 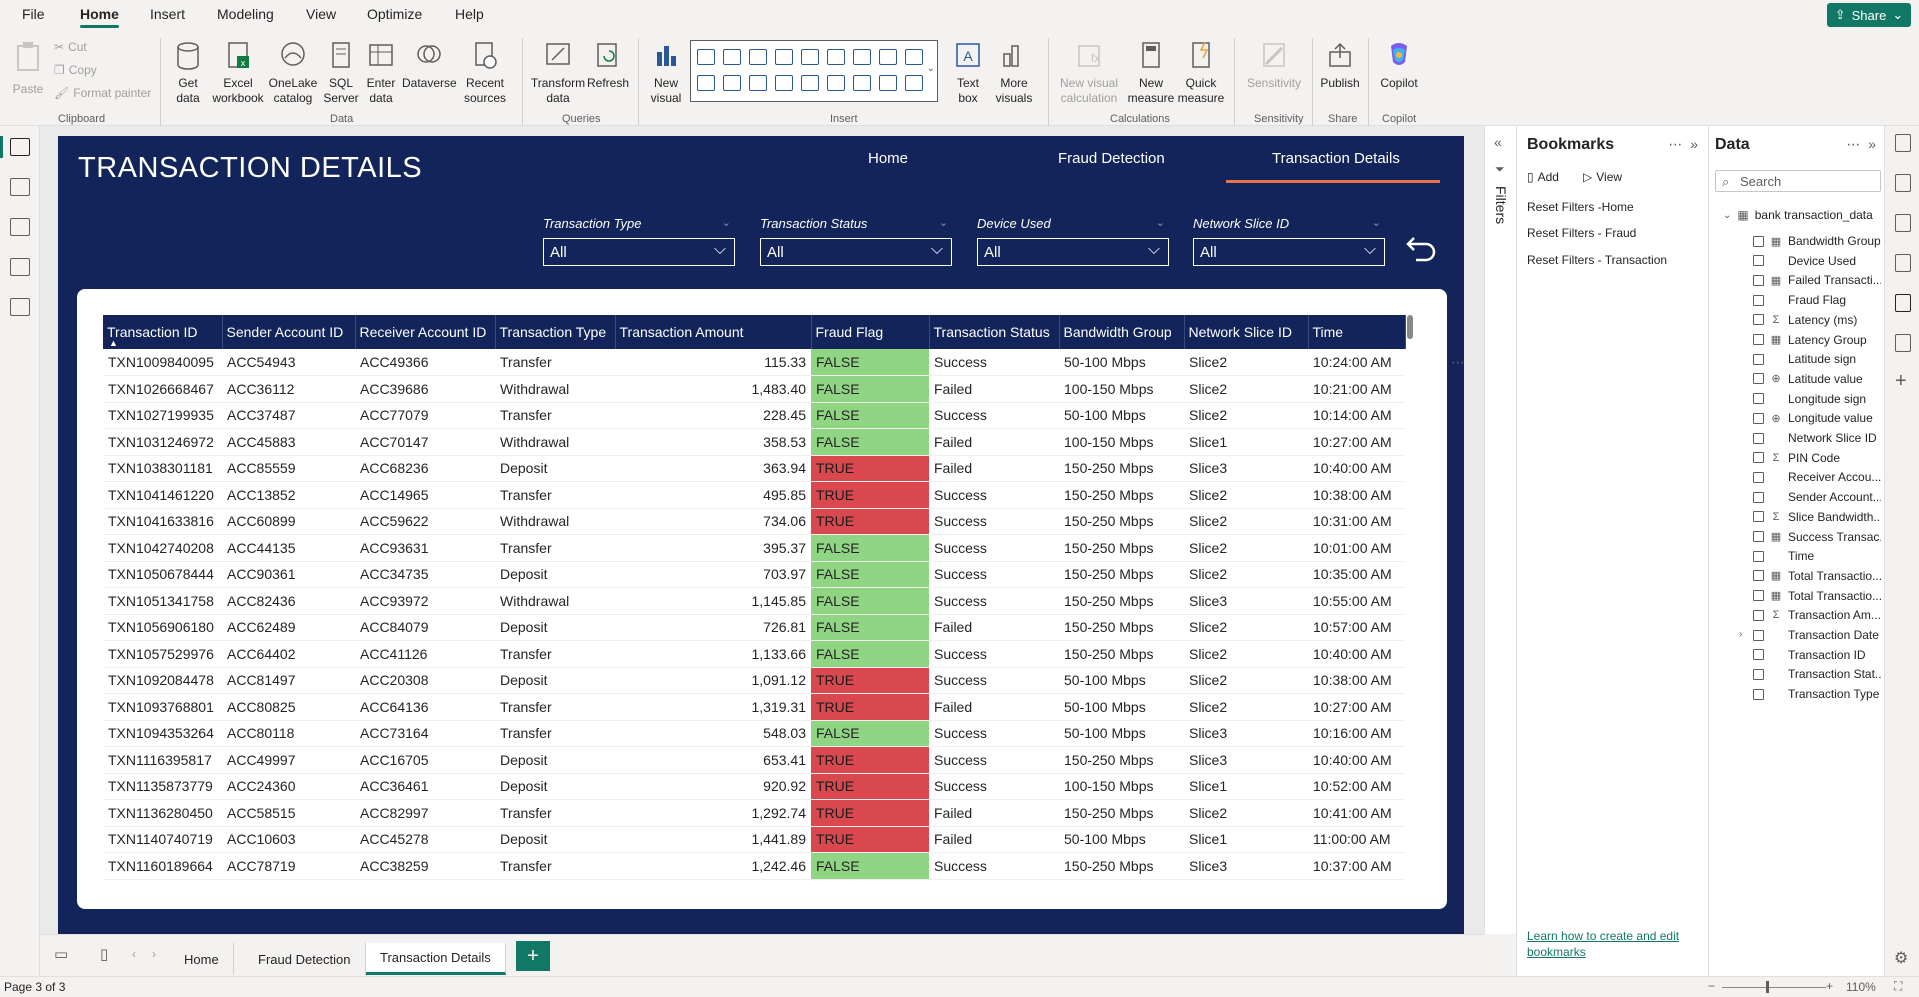 I want to click on data-field-item: Transaction Date, so click(x=1817, y=635).